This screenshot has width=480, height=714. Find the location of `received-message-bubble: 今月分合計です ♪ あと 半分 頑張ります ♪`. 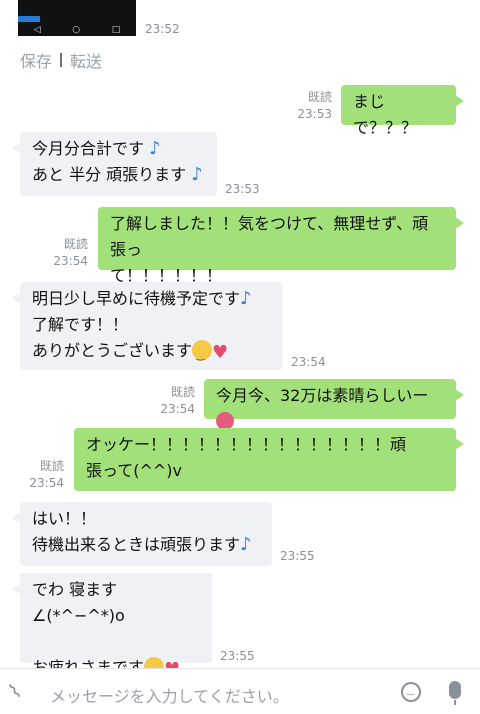

received-message-bubble: 今月分合計です ♪ あと 半分 頑張ります ♪ is located at coordinates (114, 164).